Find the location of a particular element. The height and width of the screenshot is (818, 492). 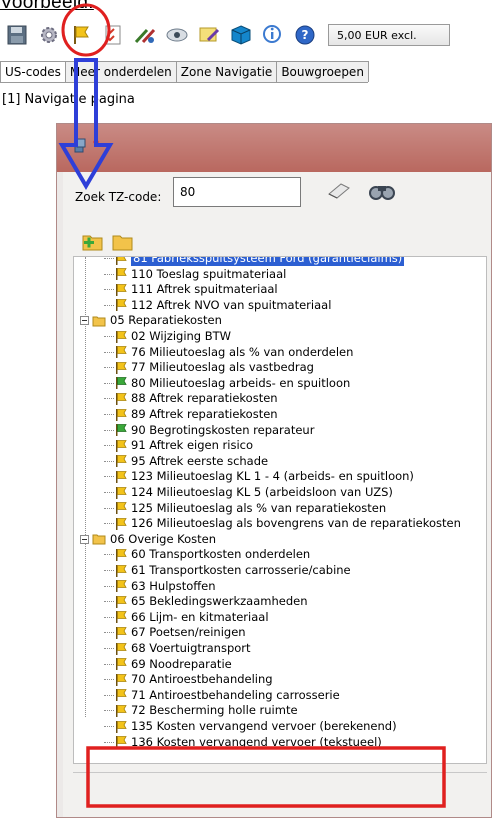

price-display: 5,00 EUR excl. is located at coordinates (389, 35).